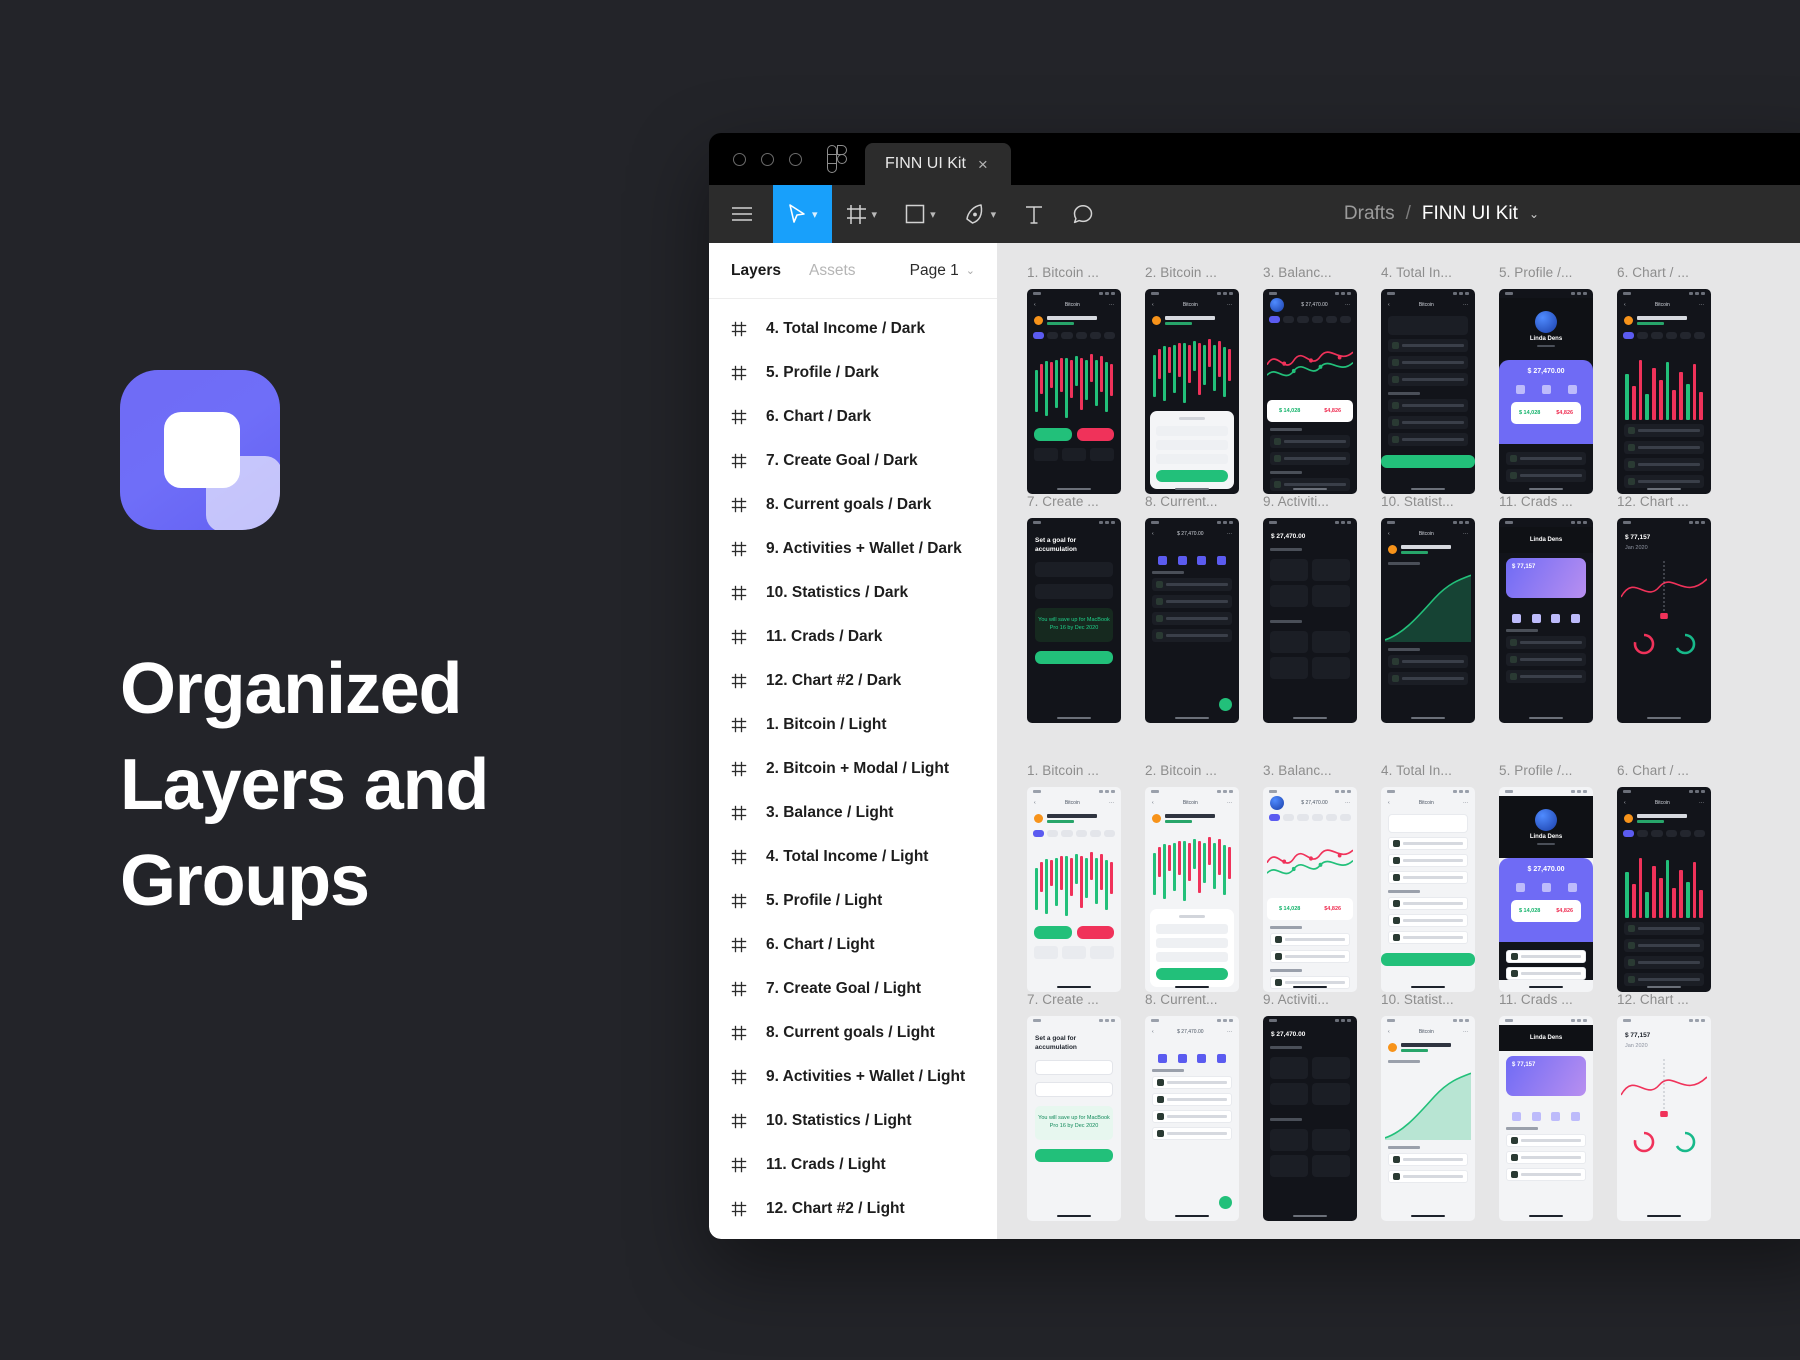  I want to click on frame-thumbnail: 10. Statist... ‹ Bitcoin ···, so click(1440, 608).